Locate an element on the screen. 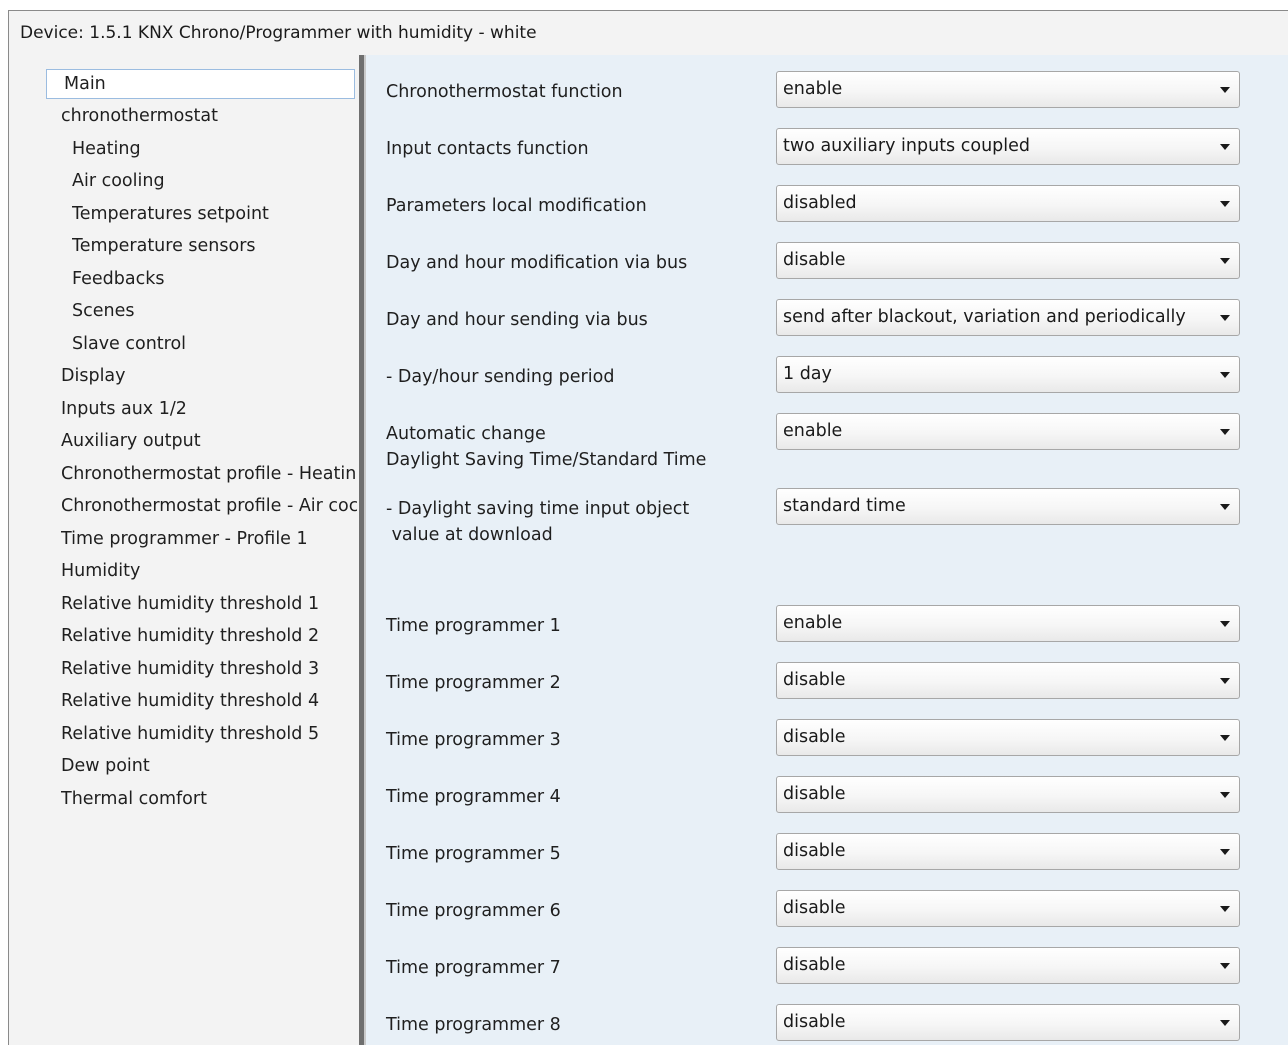  param-label-parameters-local-modification: Parameters local modification is located at coordinates (516, 206).